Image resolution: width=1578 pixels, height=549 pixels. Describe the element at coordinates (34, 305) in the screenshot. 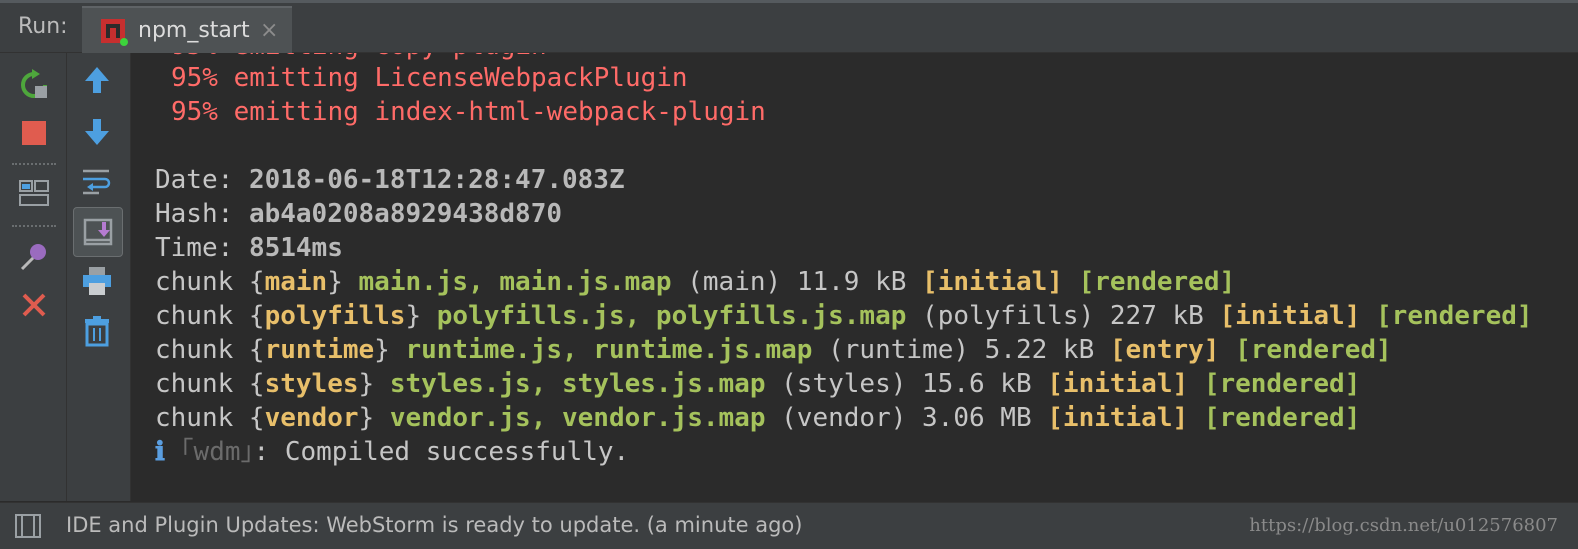

I see `close-icon` at that location.